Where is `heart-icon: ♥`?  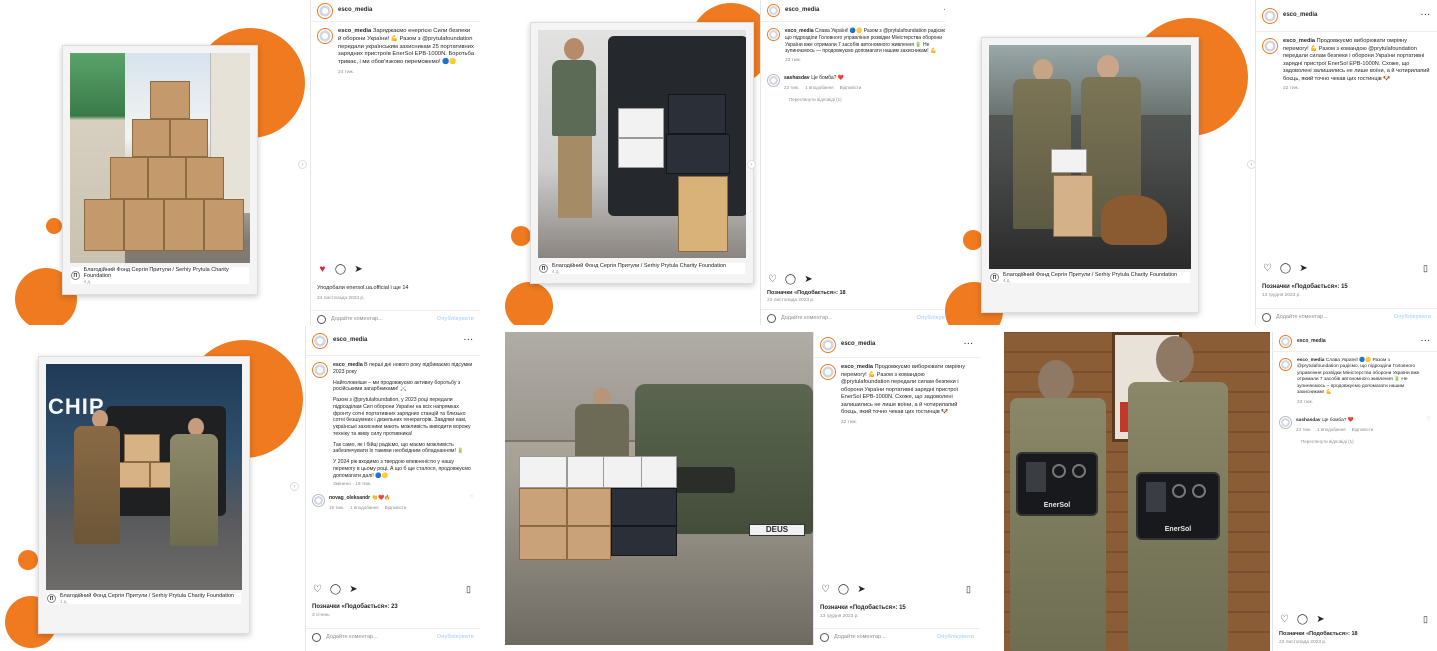 heart-icon: ♥ is located at coordinates (322, 269).